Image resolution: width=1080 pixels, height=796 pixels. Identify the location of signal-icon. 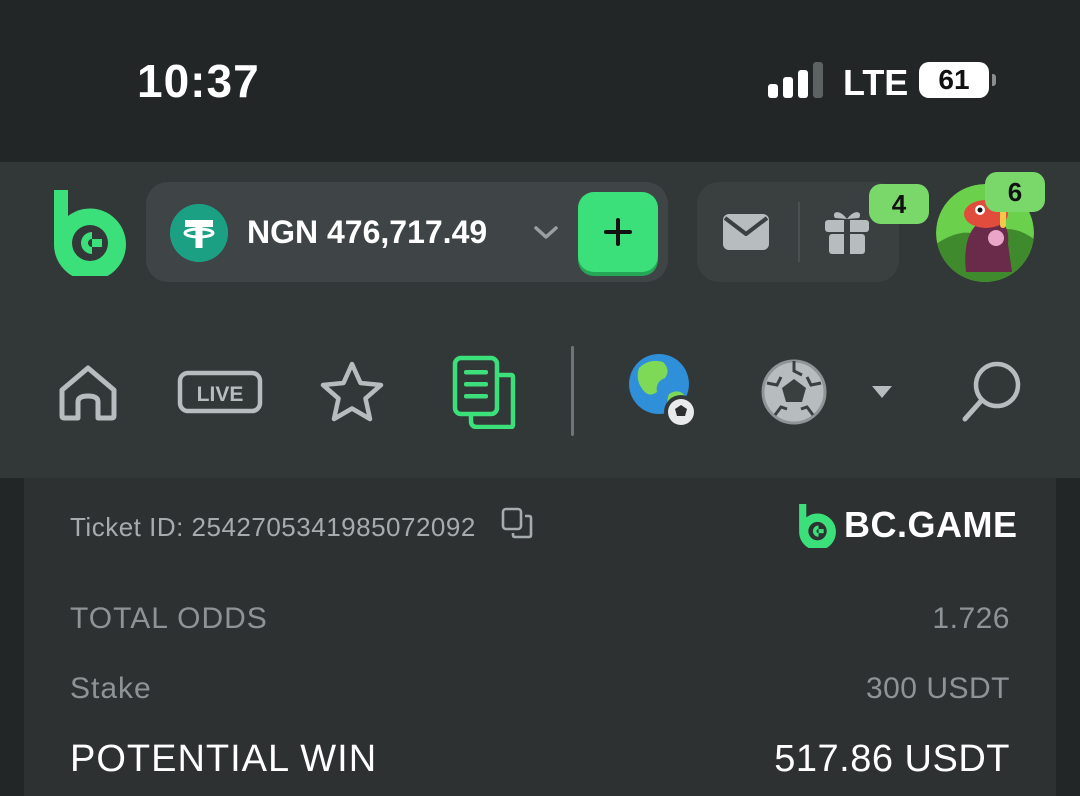
(795, 80).